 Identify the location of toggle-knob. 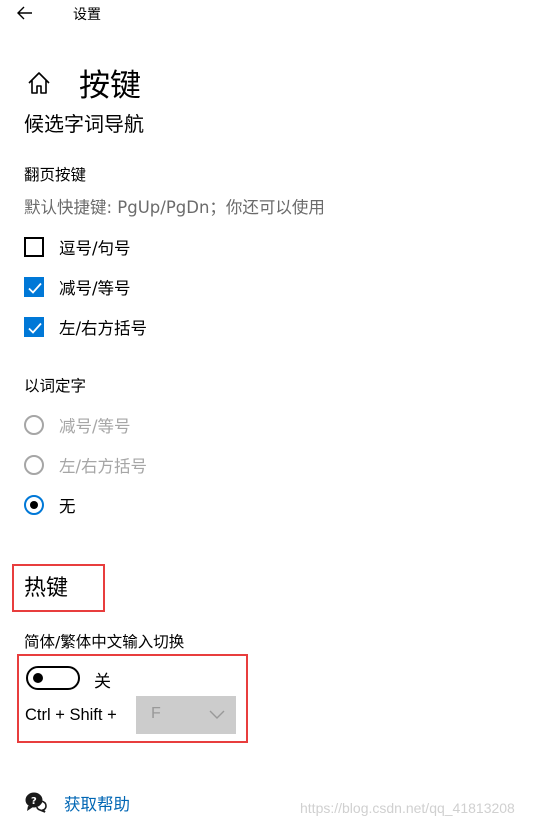
(38, 678).